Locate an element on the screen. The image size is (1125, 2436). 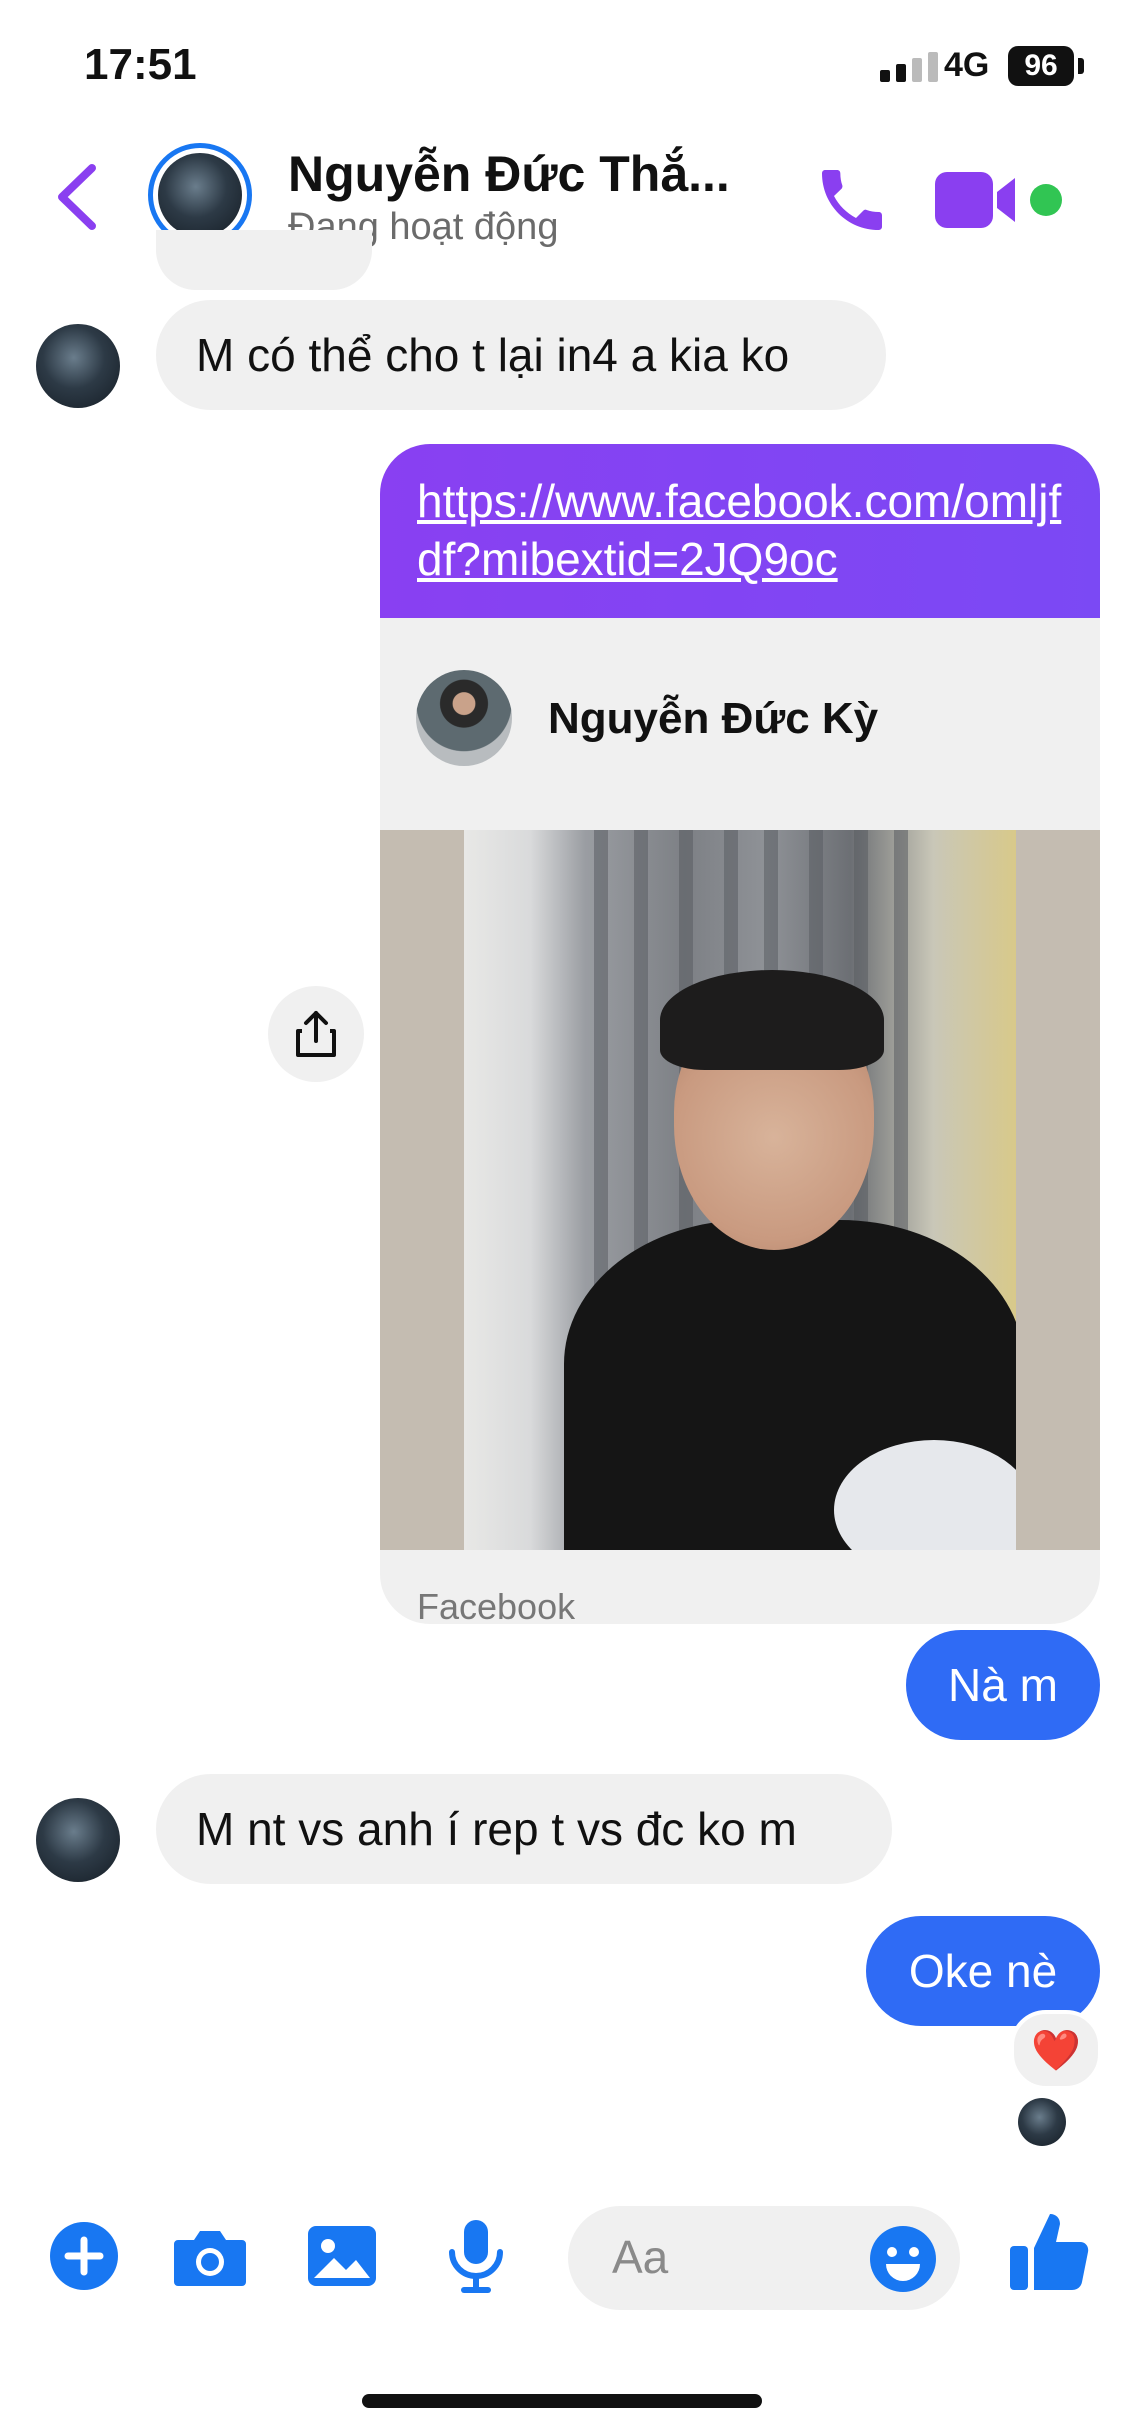
message-input-placeholder: Aa is located at coordinates (640, 2257).